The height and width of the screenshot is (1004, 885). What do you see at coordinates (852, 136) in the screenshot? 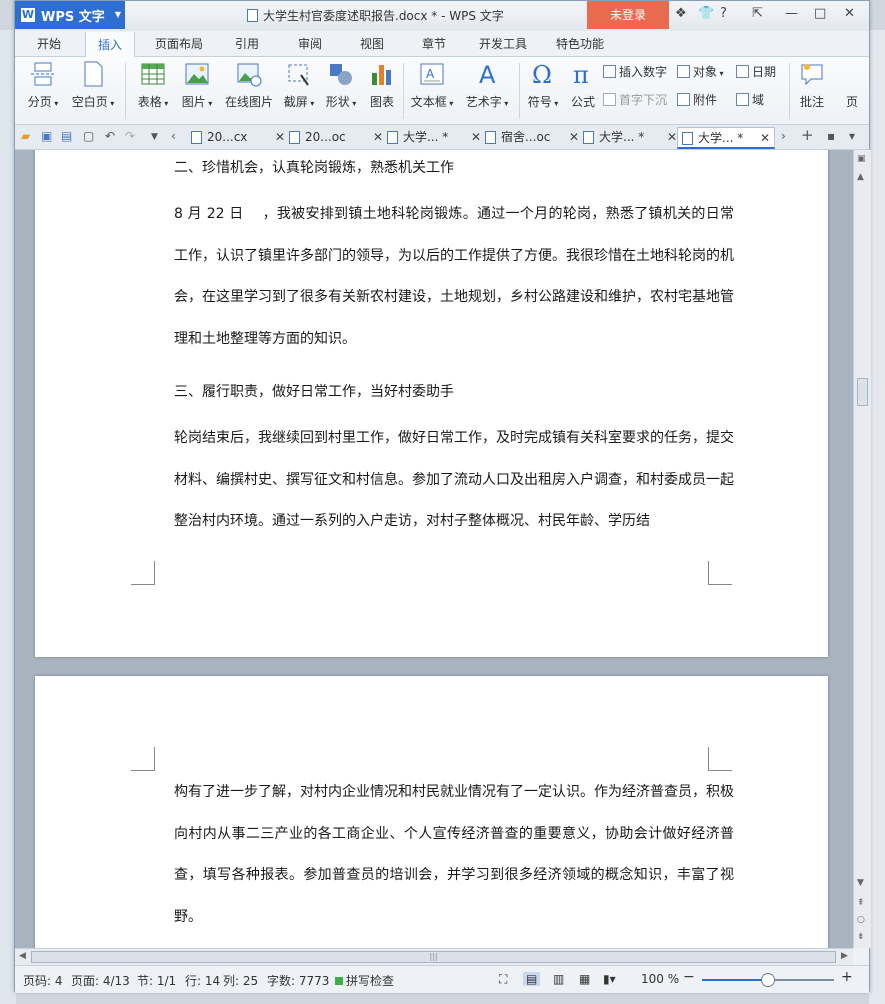
I see `tab-menu-icon: ▾` at bounding box center [852, 136].